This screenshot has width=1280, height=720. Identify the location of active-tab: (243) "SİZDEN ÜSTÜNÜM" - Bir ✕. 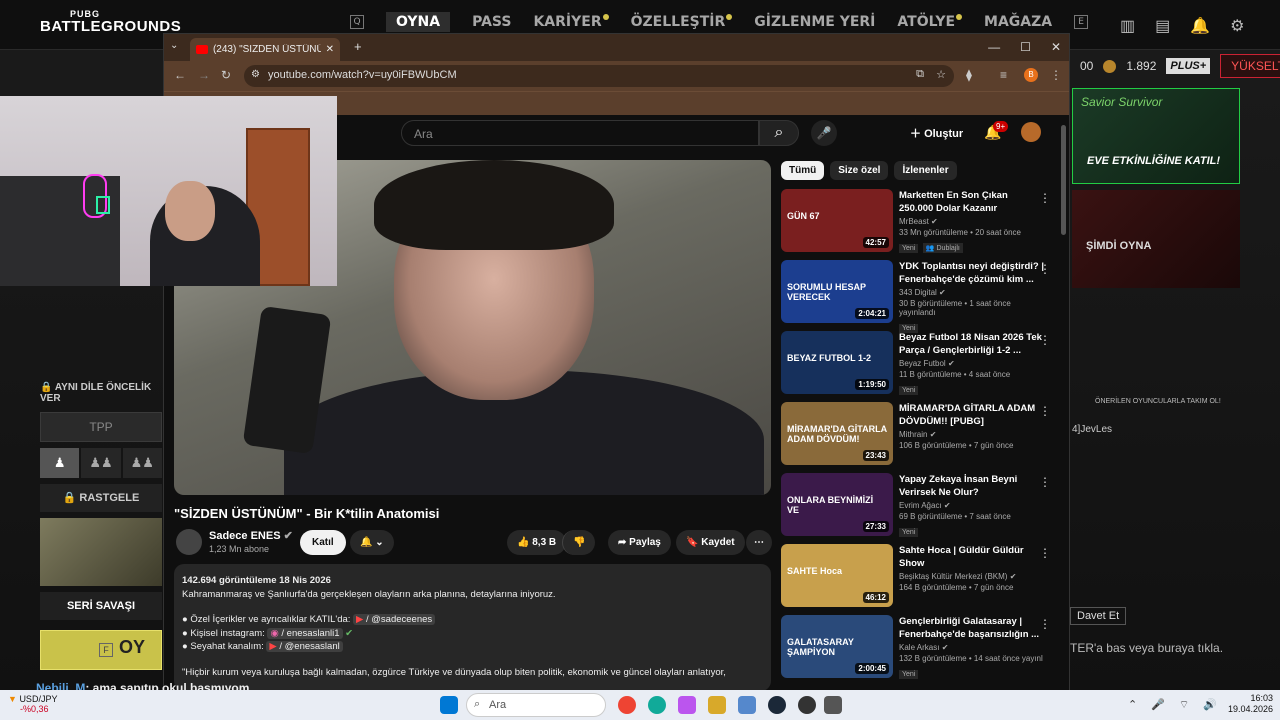
(265, 49).